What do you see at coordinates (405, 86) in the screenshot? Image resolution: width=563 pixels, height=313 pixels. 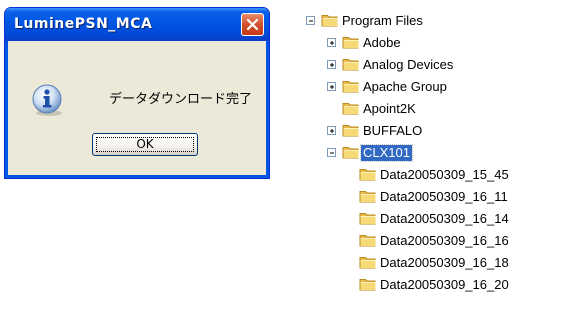 I see `tree-node-label: Apache Group` at bounding box center [405, 86].